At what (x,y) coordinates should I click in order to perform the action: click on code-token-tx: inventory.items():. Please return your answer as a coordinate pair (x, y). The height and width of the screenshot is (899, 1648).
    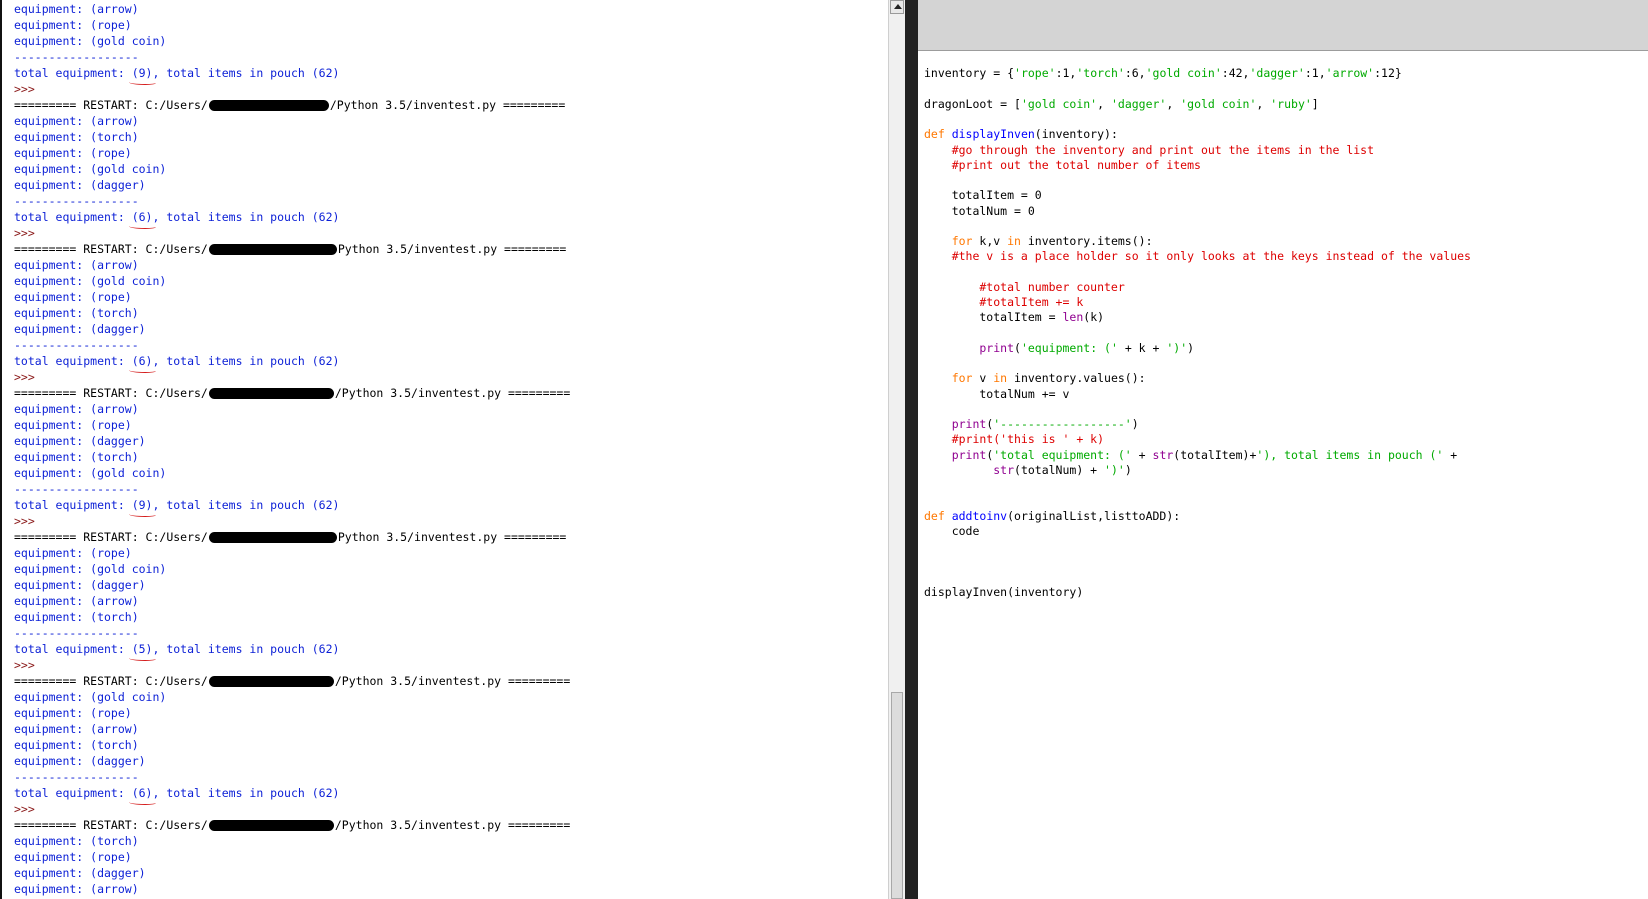
    Looking at the image, I should click on (1090, 241).